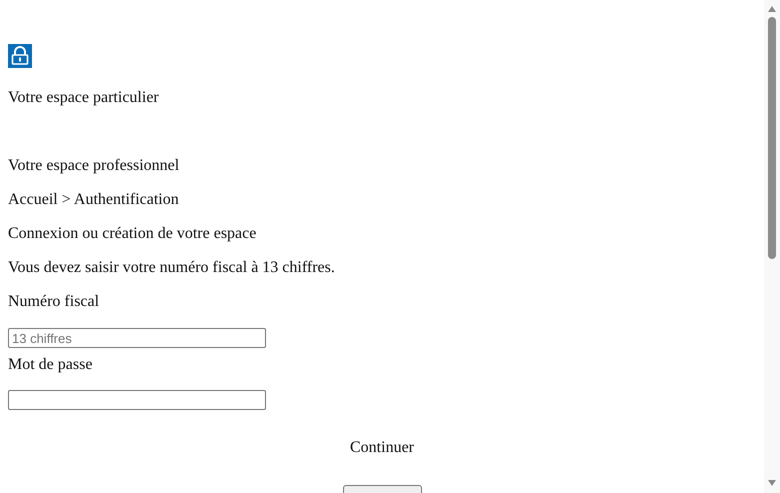 The height and width of the screenshot is (493, 780). I want to click on continue-text: Continuer, so click(382, 447).